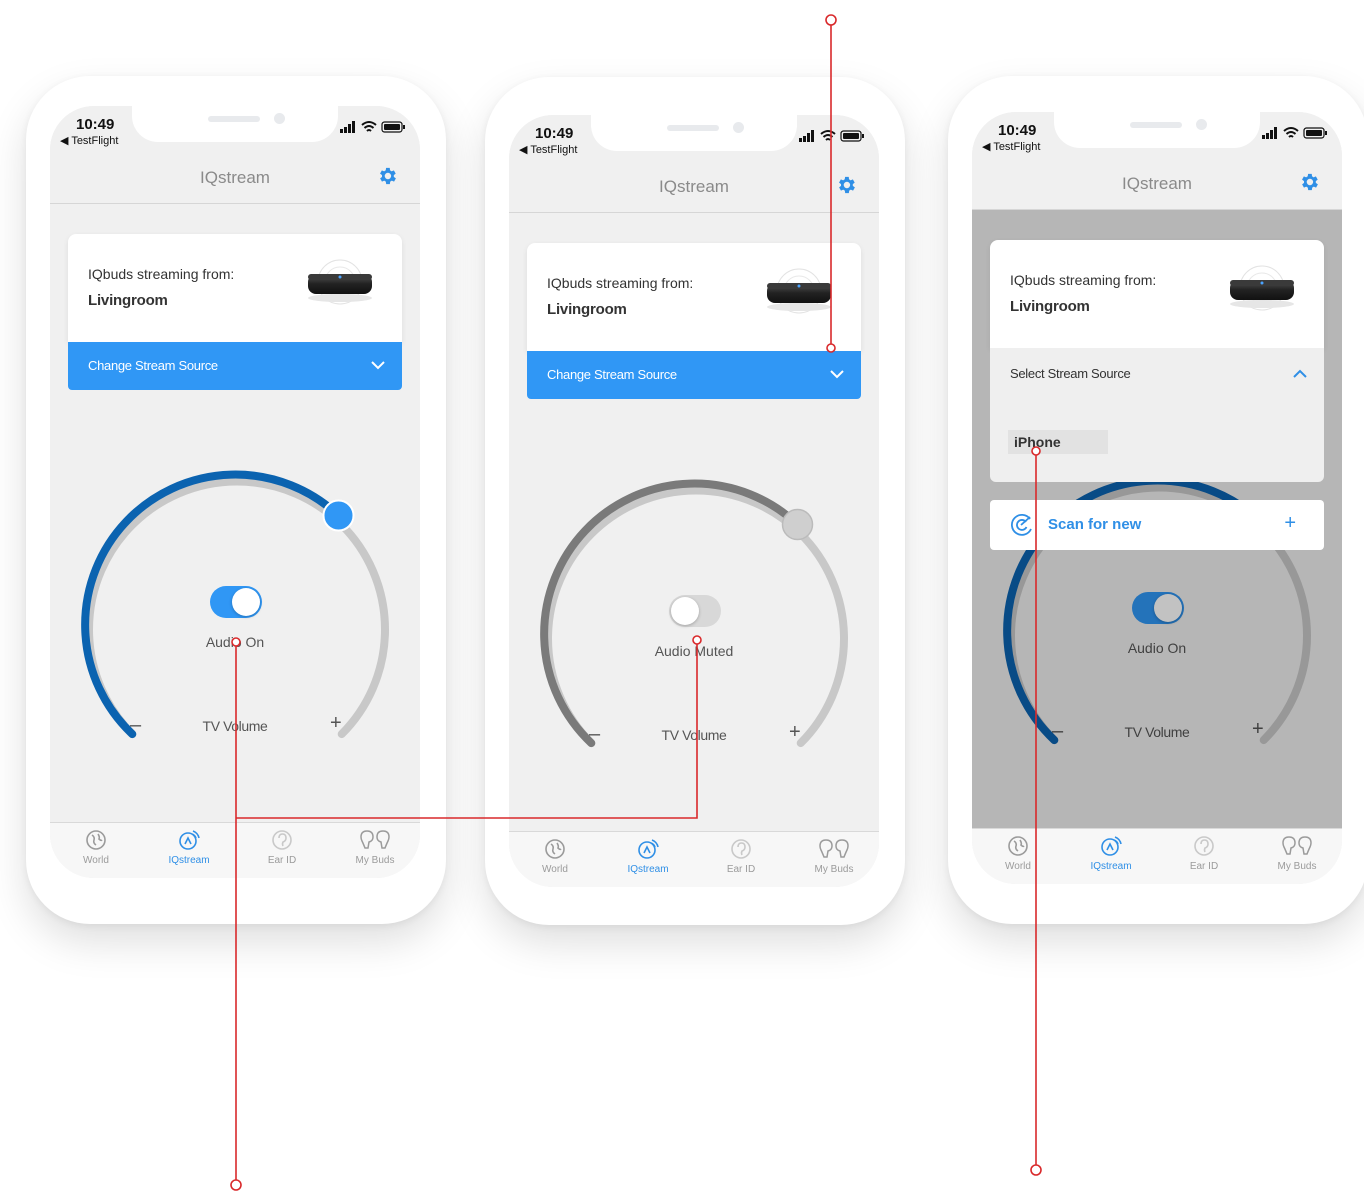  Describe the element at coordinates (694, 735) in the screenshot. I see `tv-volume-label: TV Volume` at that location.